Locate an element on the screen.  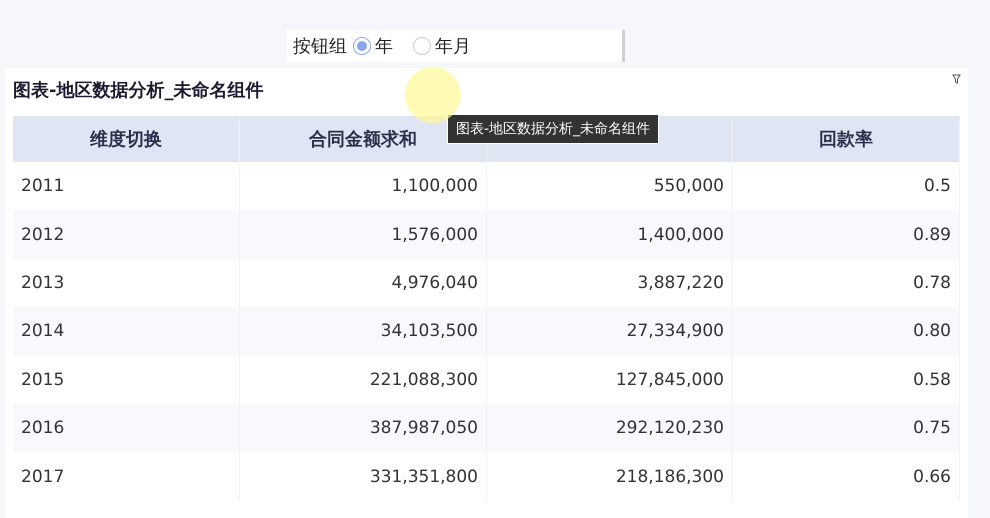
table-cell: 550,000 is located at coordinates (610, 186).